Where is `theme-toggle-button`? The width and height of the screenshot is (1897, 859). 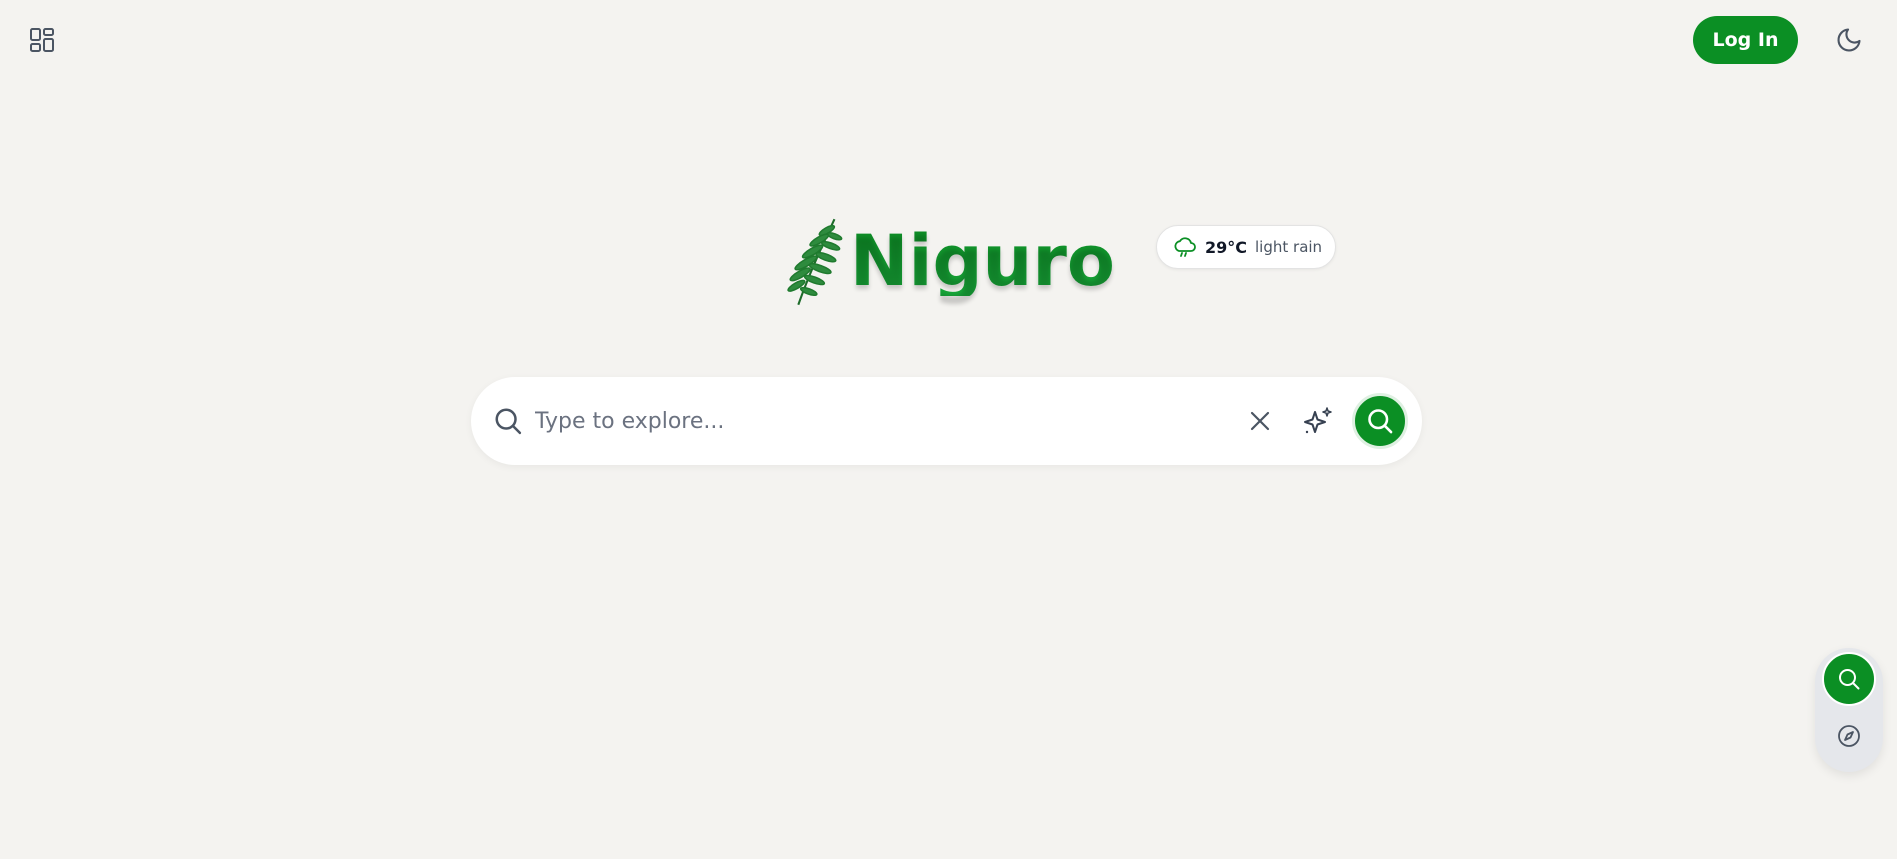 theme-toggle-button is located at coordinates (1849, 40).